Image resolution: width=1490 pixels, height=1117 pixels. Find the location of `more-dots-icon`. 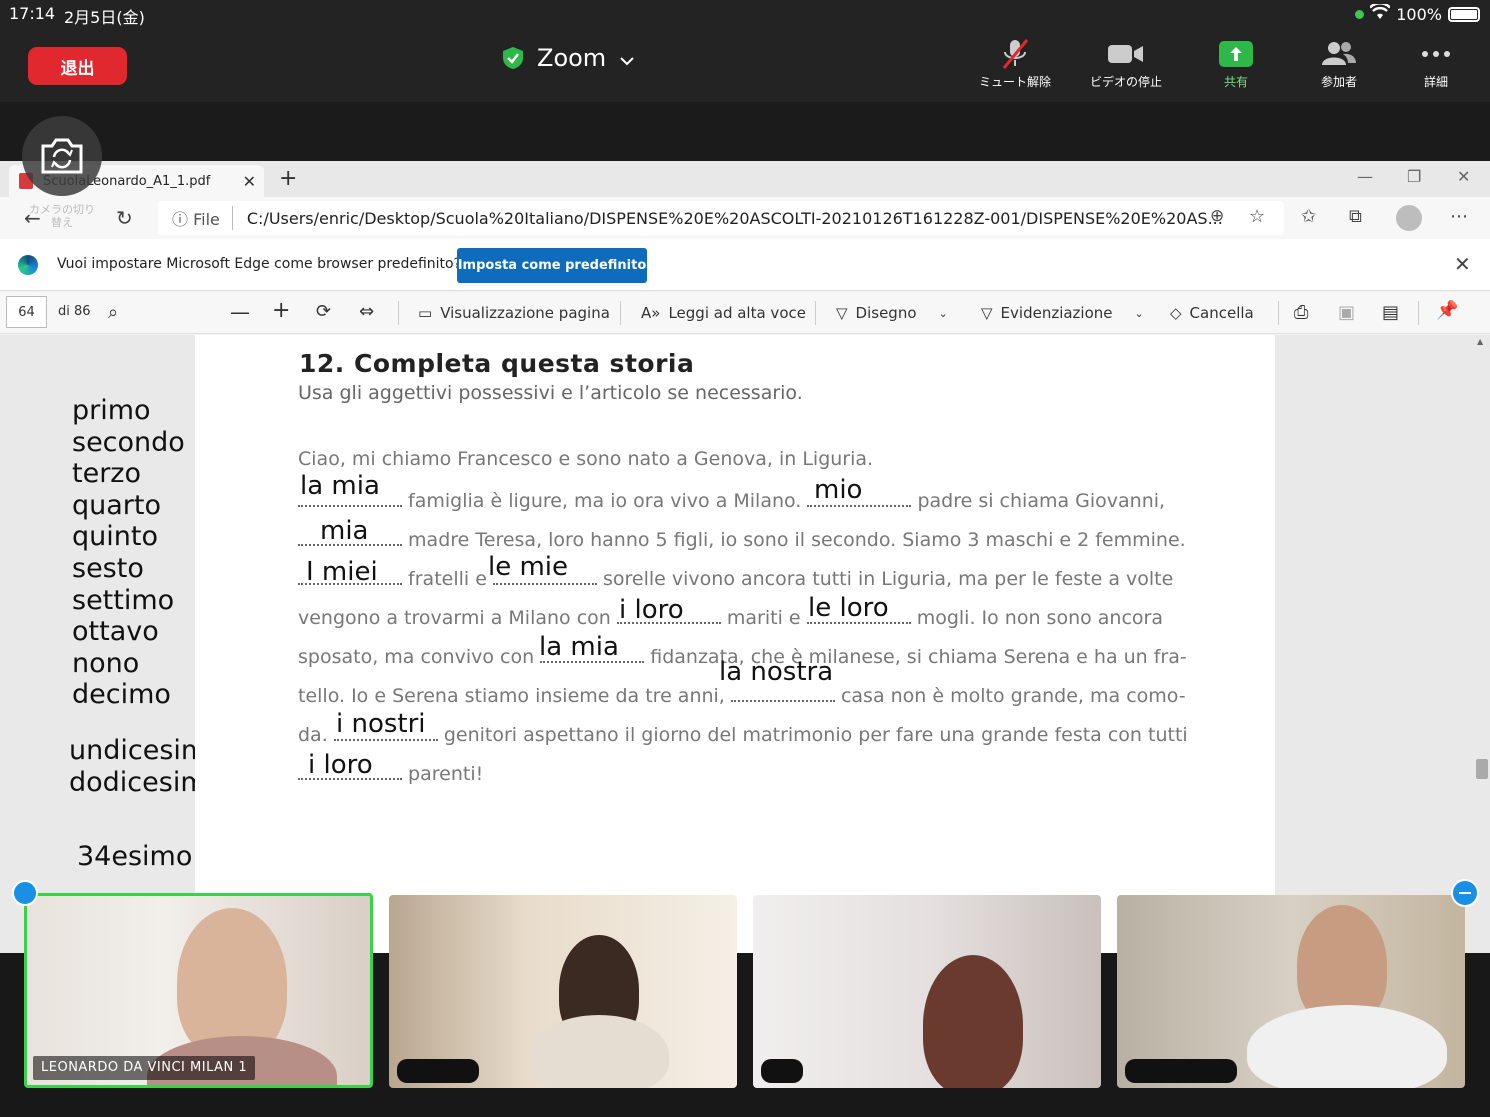

more-dots-icon is located at coordinates (1435, 54).